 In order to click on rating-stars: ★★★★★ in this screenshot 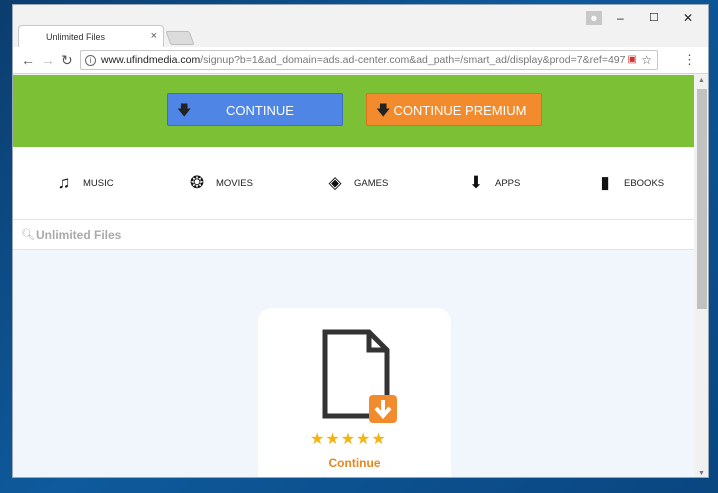, I will do `click(348, 439)`.